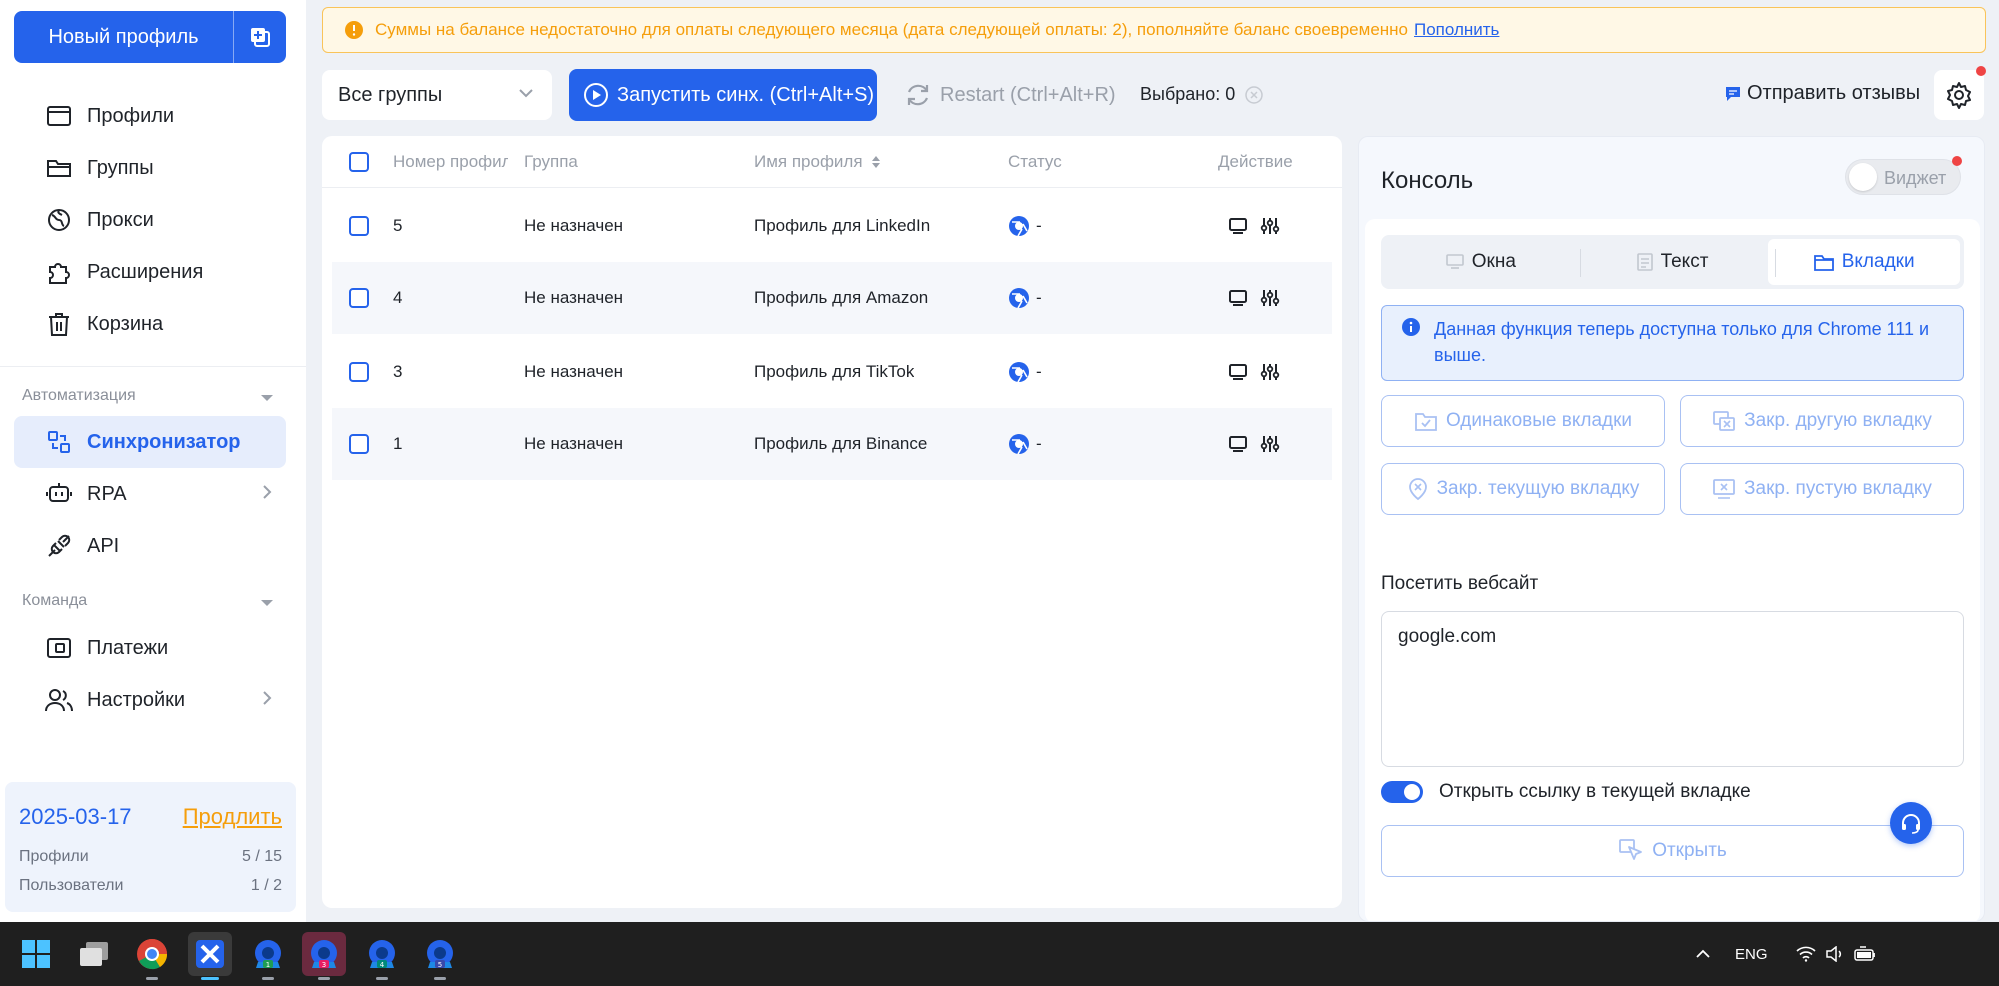  I want to click on same-tabs-button: Одинаковые вкладки, so click(1523, 421).